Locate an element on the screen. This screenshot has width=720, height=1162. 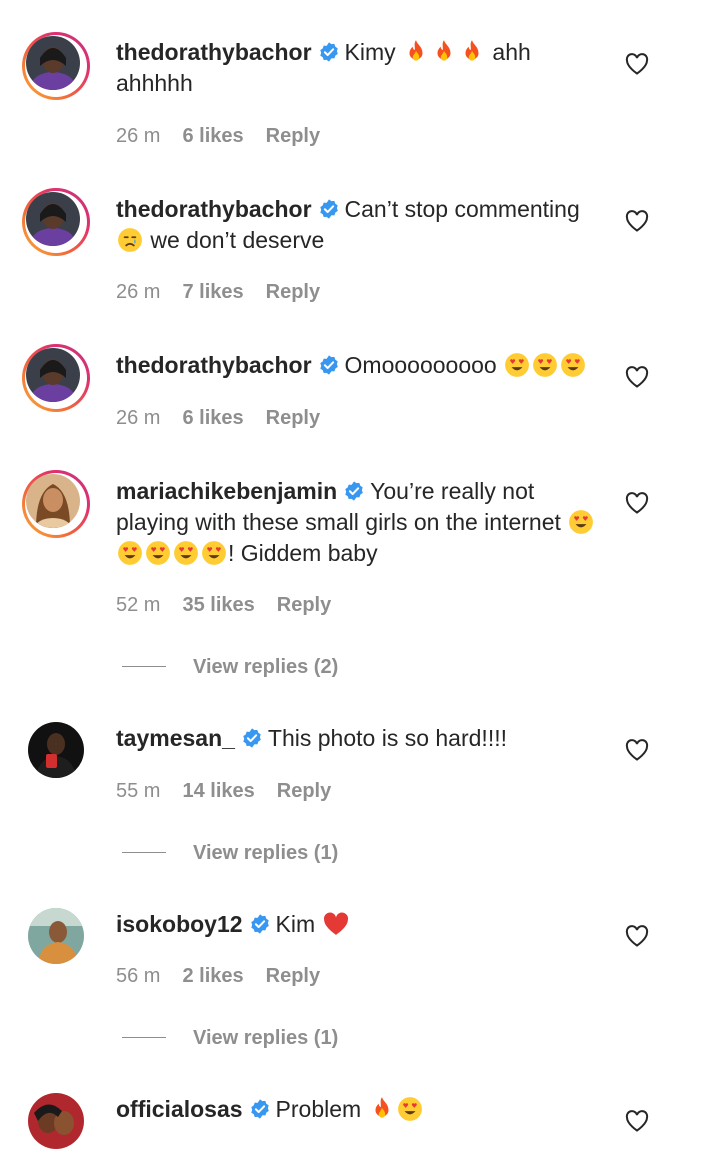
comment-username: mariachikebenjamin is located at coordinates (226, 491).